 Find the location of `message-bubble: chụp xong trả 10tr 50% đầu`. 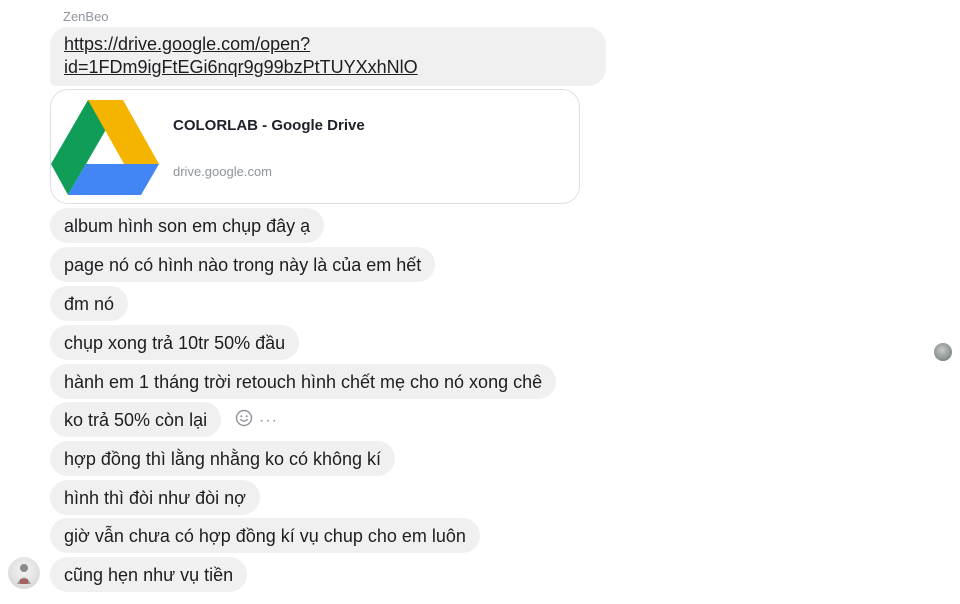

message-bubble: chụp xong trả 10tr 50% đầu is located at coordinates (175, 342).